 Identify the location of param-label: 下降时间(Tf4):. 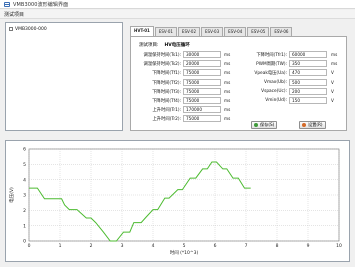
(166, 101).